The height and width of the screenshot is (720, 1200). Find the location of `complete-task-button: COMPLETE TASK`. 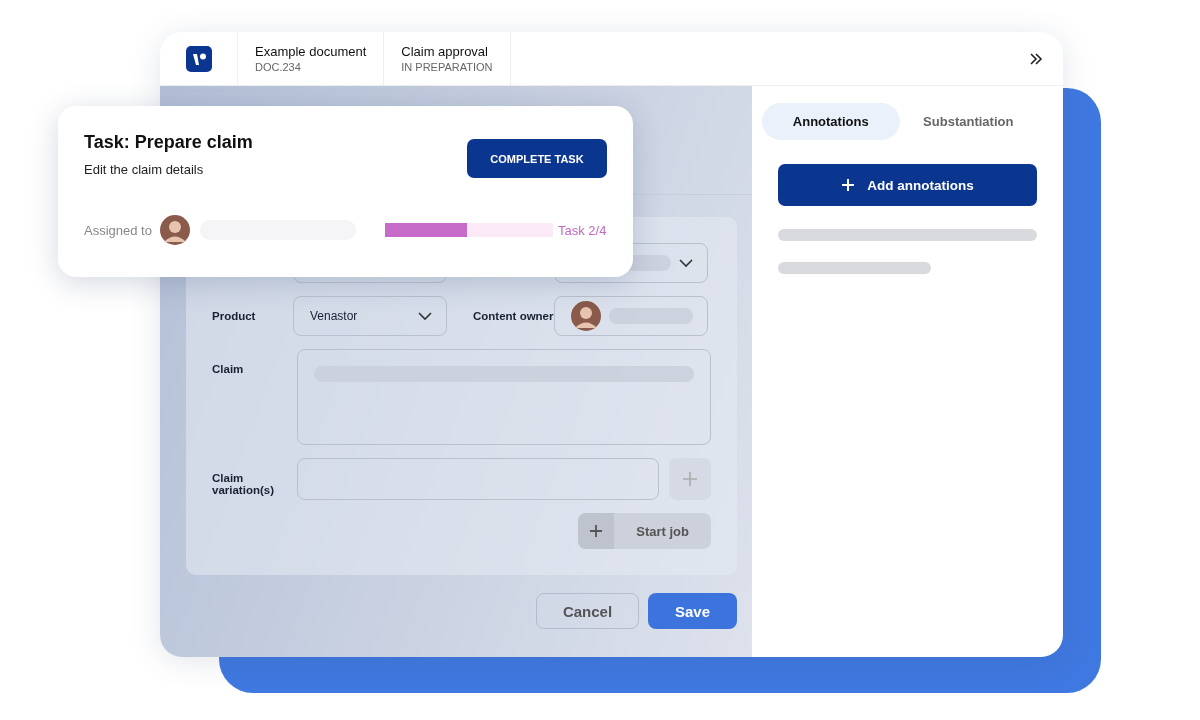

complete-task-button: COMPLETE TASK is located at coordinates (537, 158).